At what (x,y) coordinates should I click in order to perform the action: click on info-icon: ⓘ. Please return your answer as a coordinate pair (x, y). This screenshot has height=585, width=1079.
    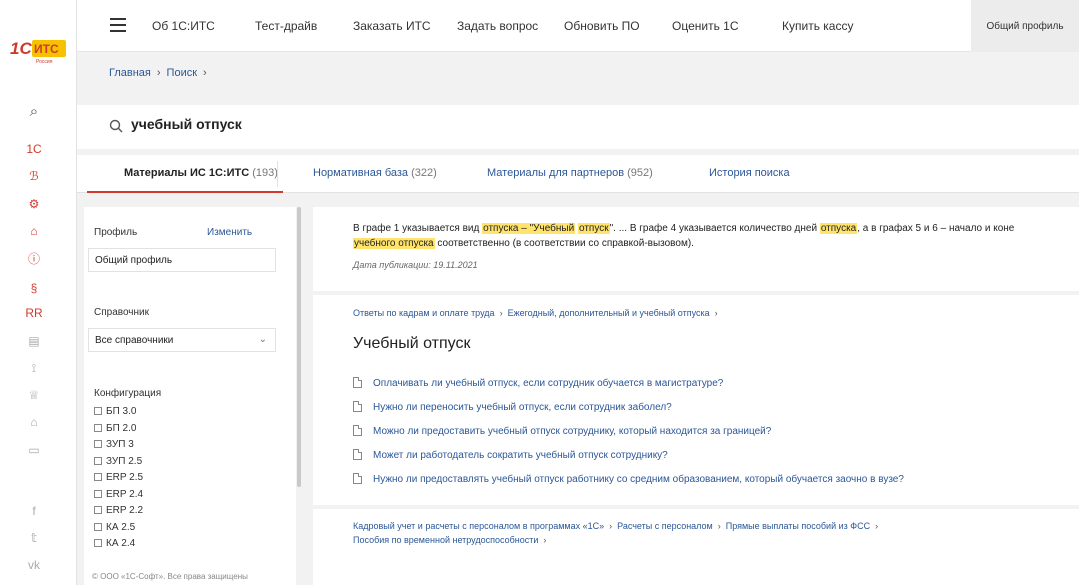
    Looking at the image, I should click on (34, 258).